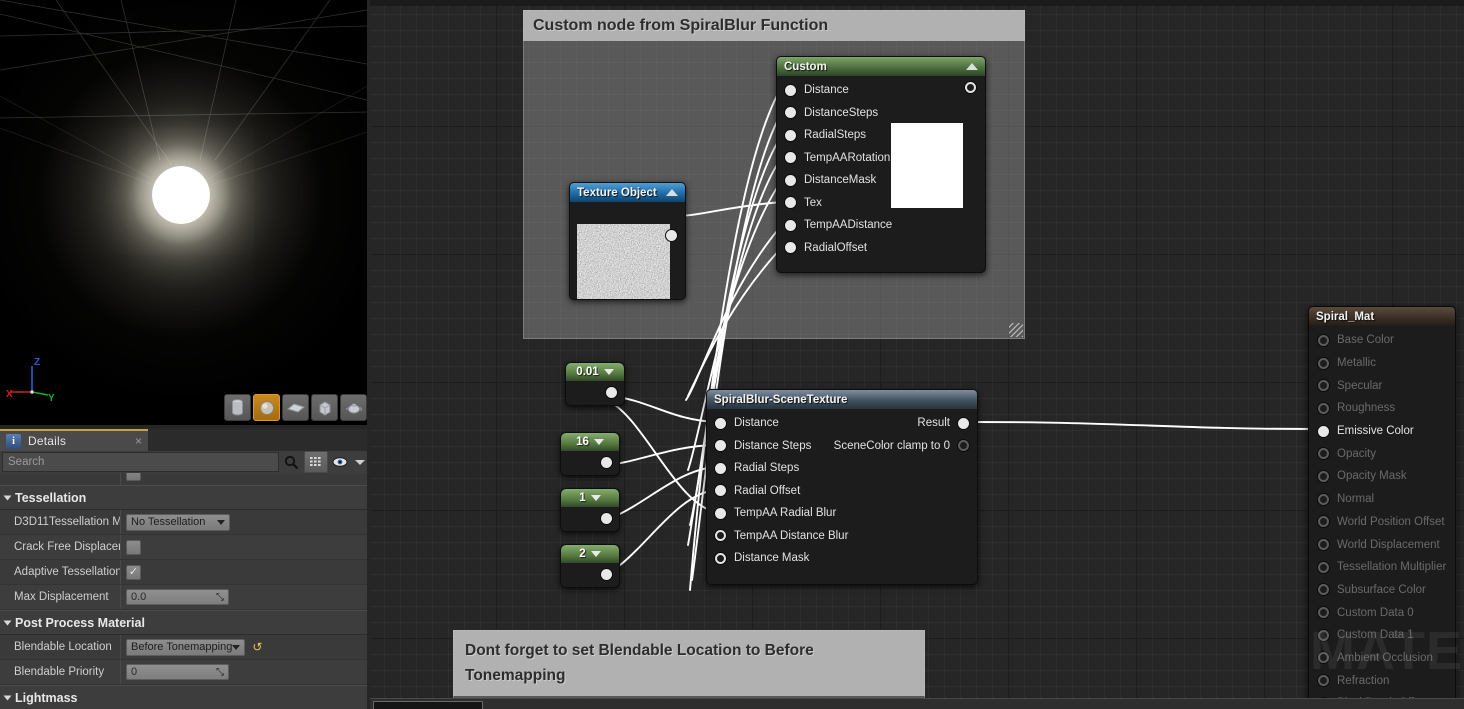 Image resolution: width=1464 pixels, height=709 pixels. What do you see at coordinates (138, 441) in the screenshot?
I see `close-icon: ×` at bounding box center [138, 441].